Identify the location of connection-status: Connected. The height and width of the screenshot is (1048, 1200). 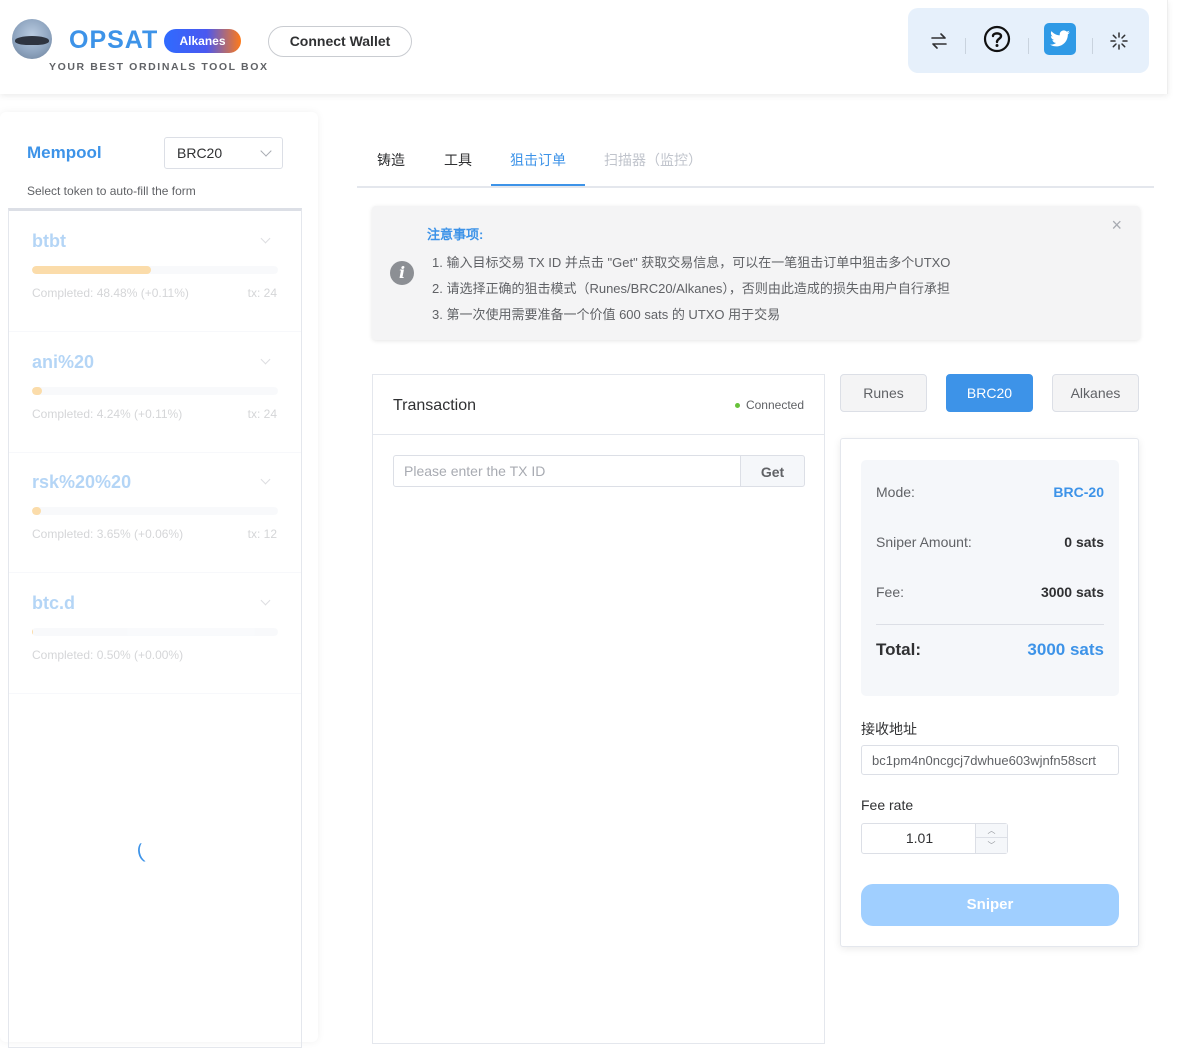
(769, 405).